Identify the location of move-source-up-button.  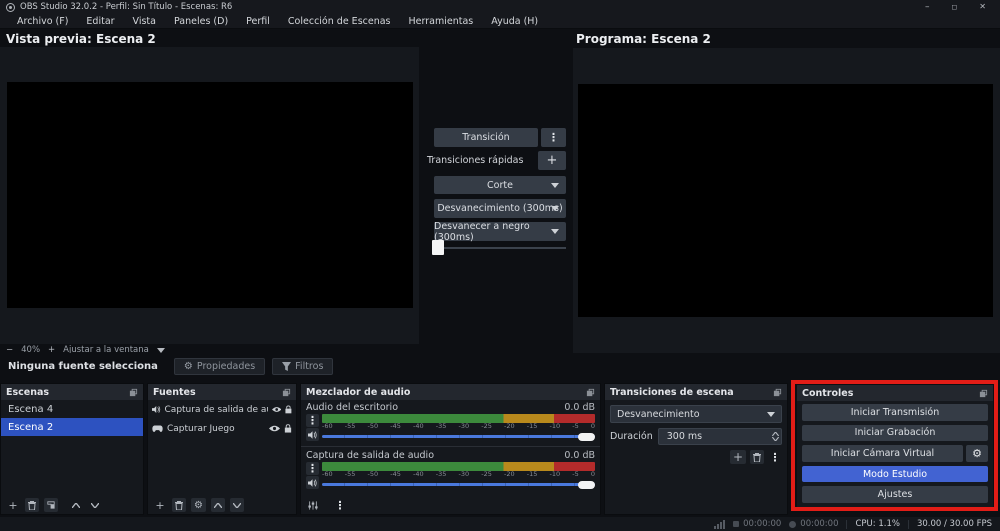
(217, 505).